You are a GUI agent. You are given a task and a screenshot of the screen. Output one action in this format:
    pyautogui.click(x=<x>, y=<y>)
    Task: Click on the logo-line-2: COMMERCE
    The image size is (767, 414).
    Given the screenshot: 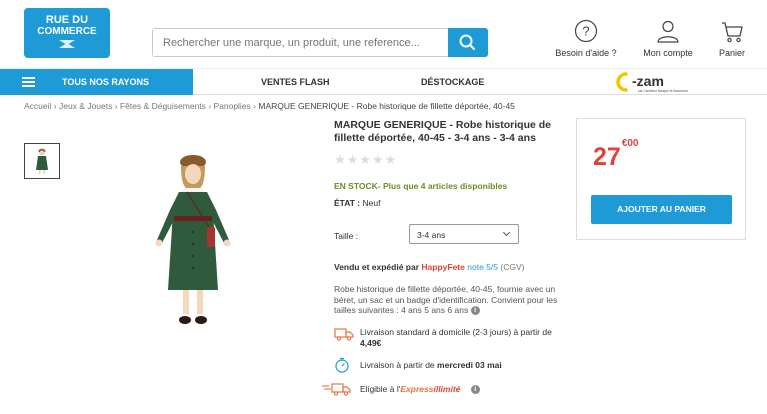 What is the action you would take?
    pyautogui.click(x=67, y=31)
    